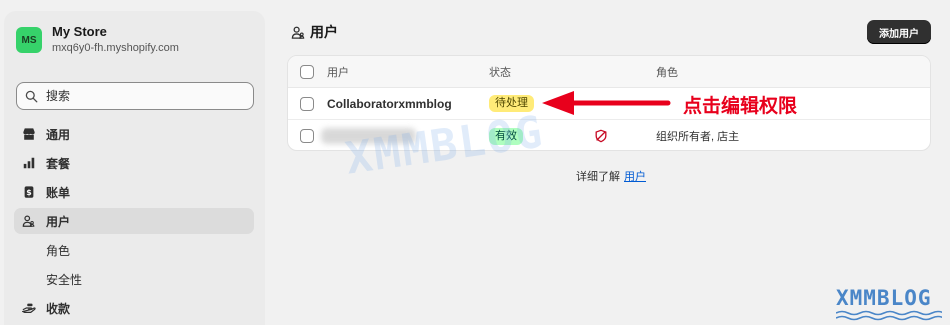  I want to click on annotation-arrow, so click(606, 103).